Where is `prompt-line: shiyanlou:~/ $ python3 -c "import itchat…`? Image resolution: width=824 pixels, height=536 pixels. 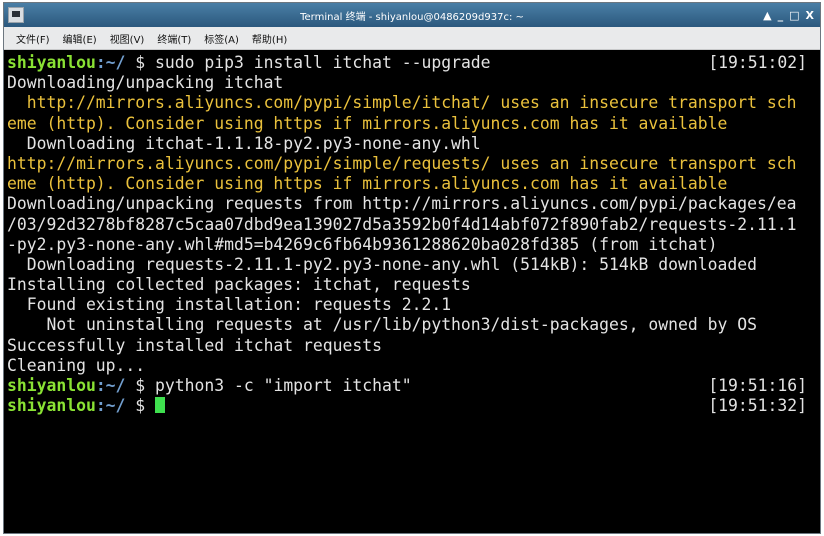
prompt-line: shiyanlou:~/ $ python3 -c "import itchat… is located at coordinates (413, 386).